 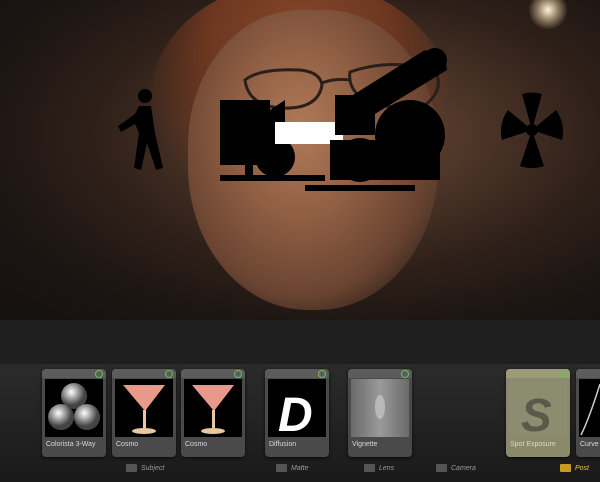 What do you see at coordinates (441, 468) in the screenshot?
I see `camera-icon` at bounding box center [441, 468].